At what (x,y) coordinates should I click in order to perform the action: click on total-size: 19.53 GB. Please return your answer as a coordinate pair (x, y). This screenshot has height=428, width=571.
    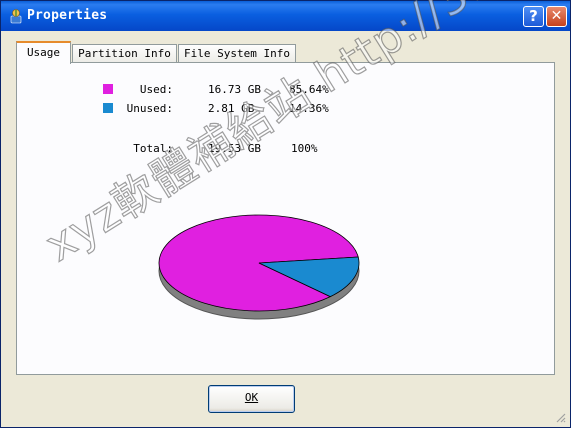
    Looking at the image, I should click on (234, 148).